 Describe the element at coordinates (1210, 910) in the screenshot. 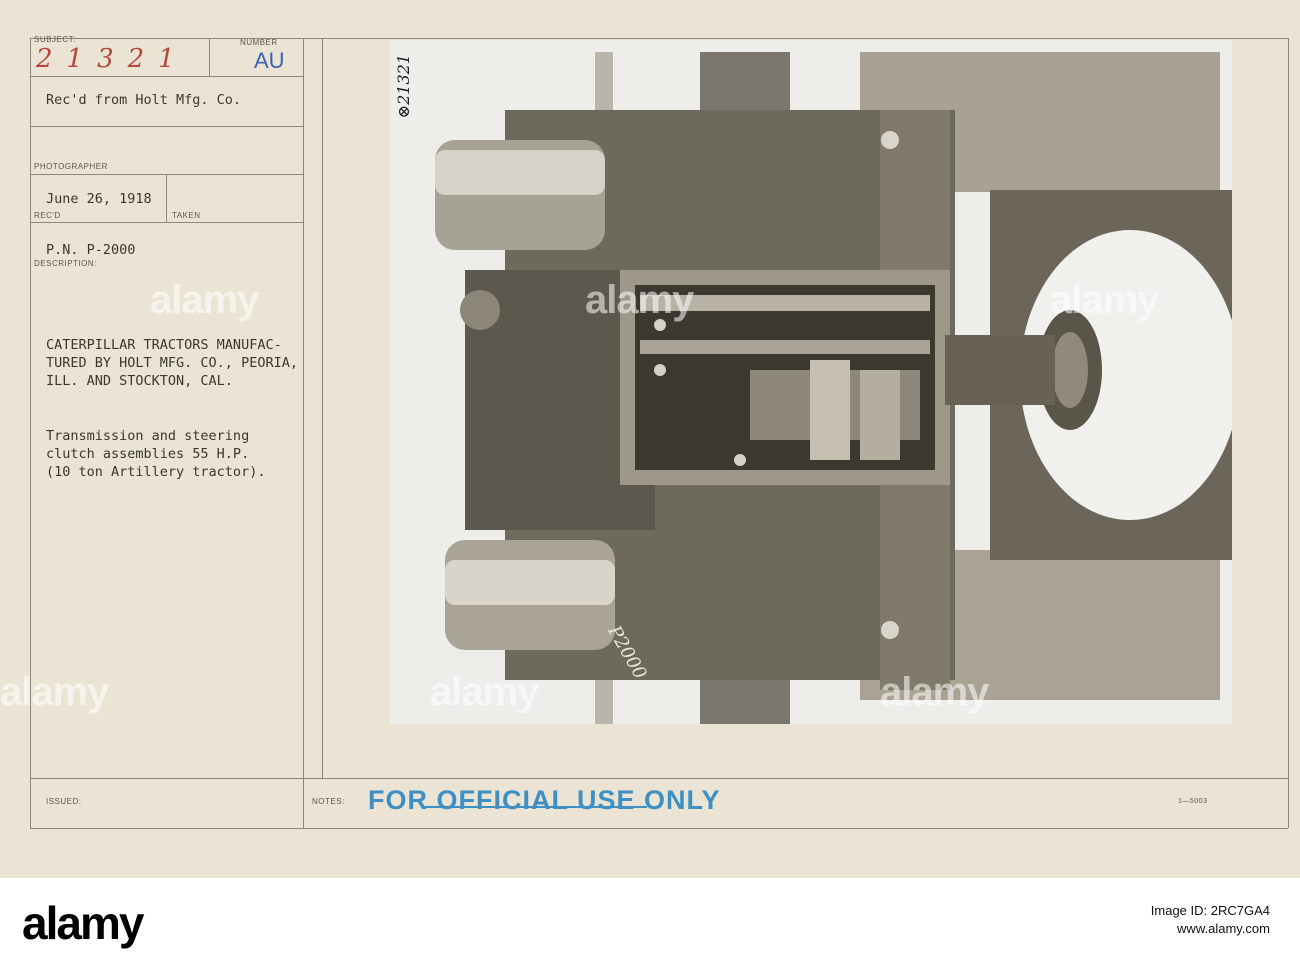

I see `image-id: Image ID: 2RC7GA4` at that location.